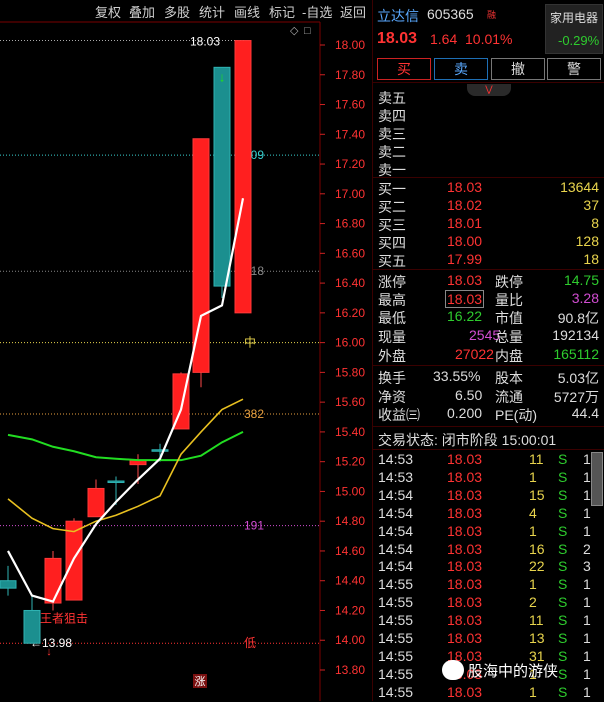 The image size is (604, 702). Describe the element at coordinates (467, 440) in the screenshot. I see `trade-status-text: 交易状态: 闭市阶段 15:00:01` at that location.